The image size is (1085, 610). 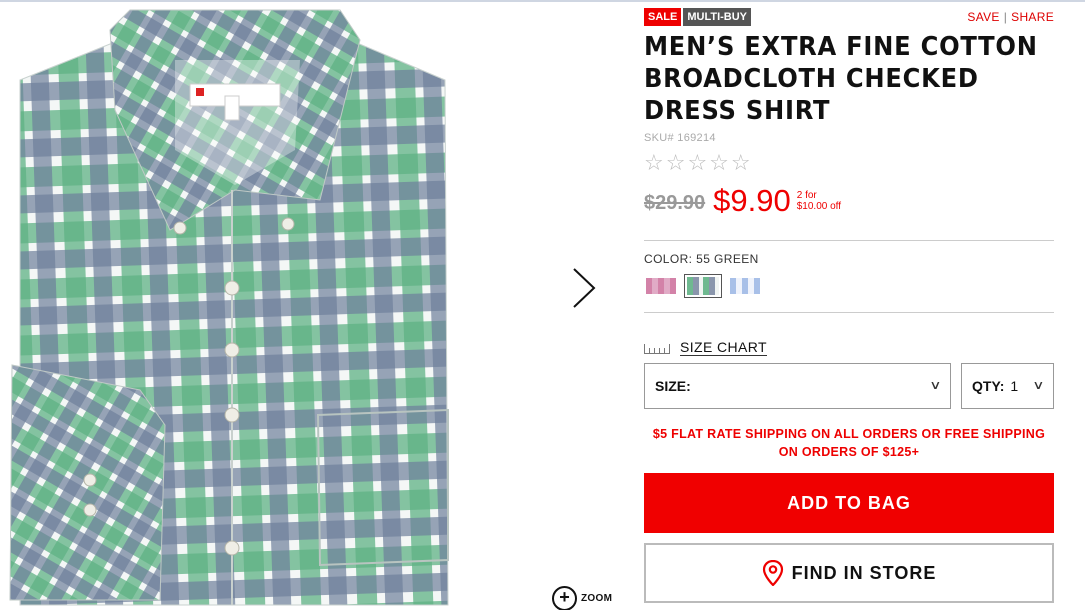 What do you see at coordinates (673, 386) in the screenshot?
I see `size-label: SIZE:` at bounding box center [673, 386].